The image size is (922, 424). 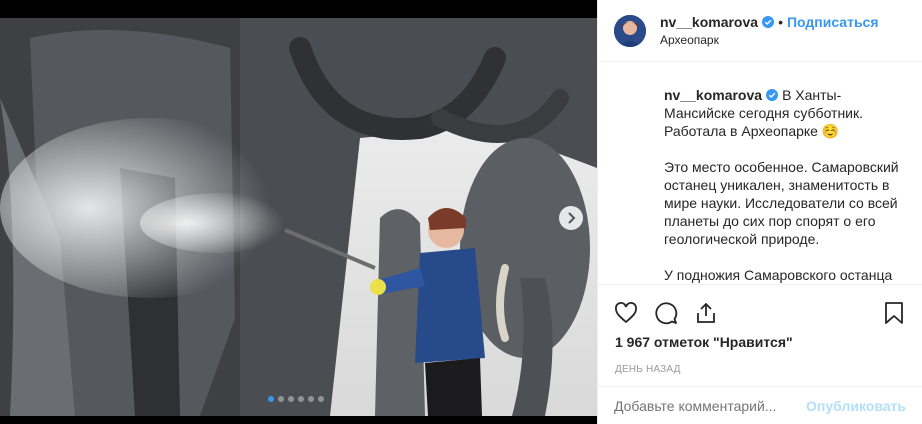 What do you see at coordinates (769, 40) in the screenshot?
I see `location-link: Археопарк` at bounding box center [769, 40].